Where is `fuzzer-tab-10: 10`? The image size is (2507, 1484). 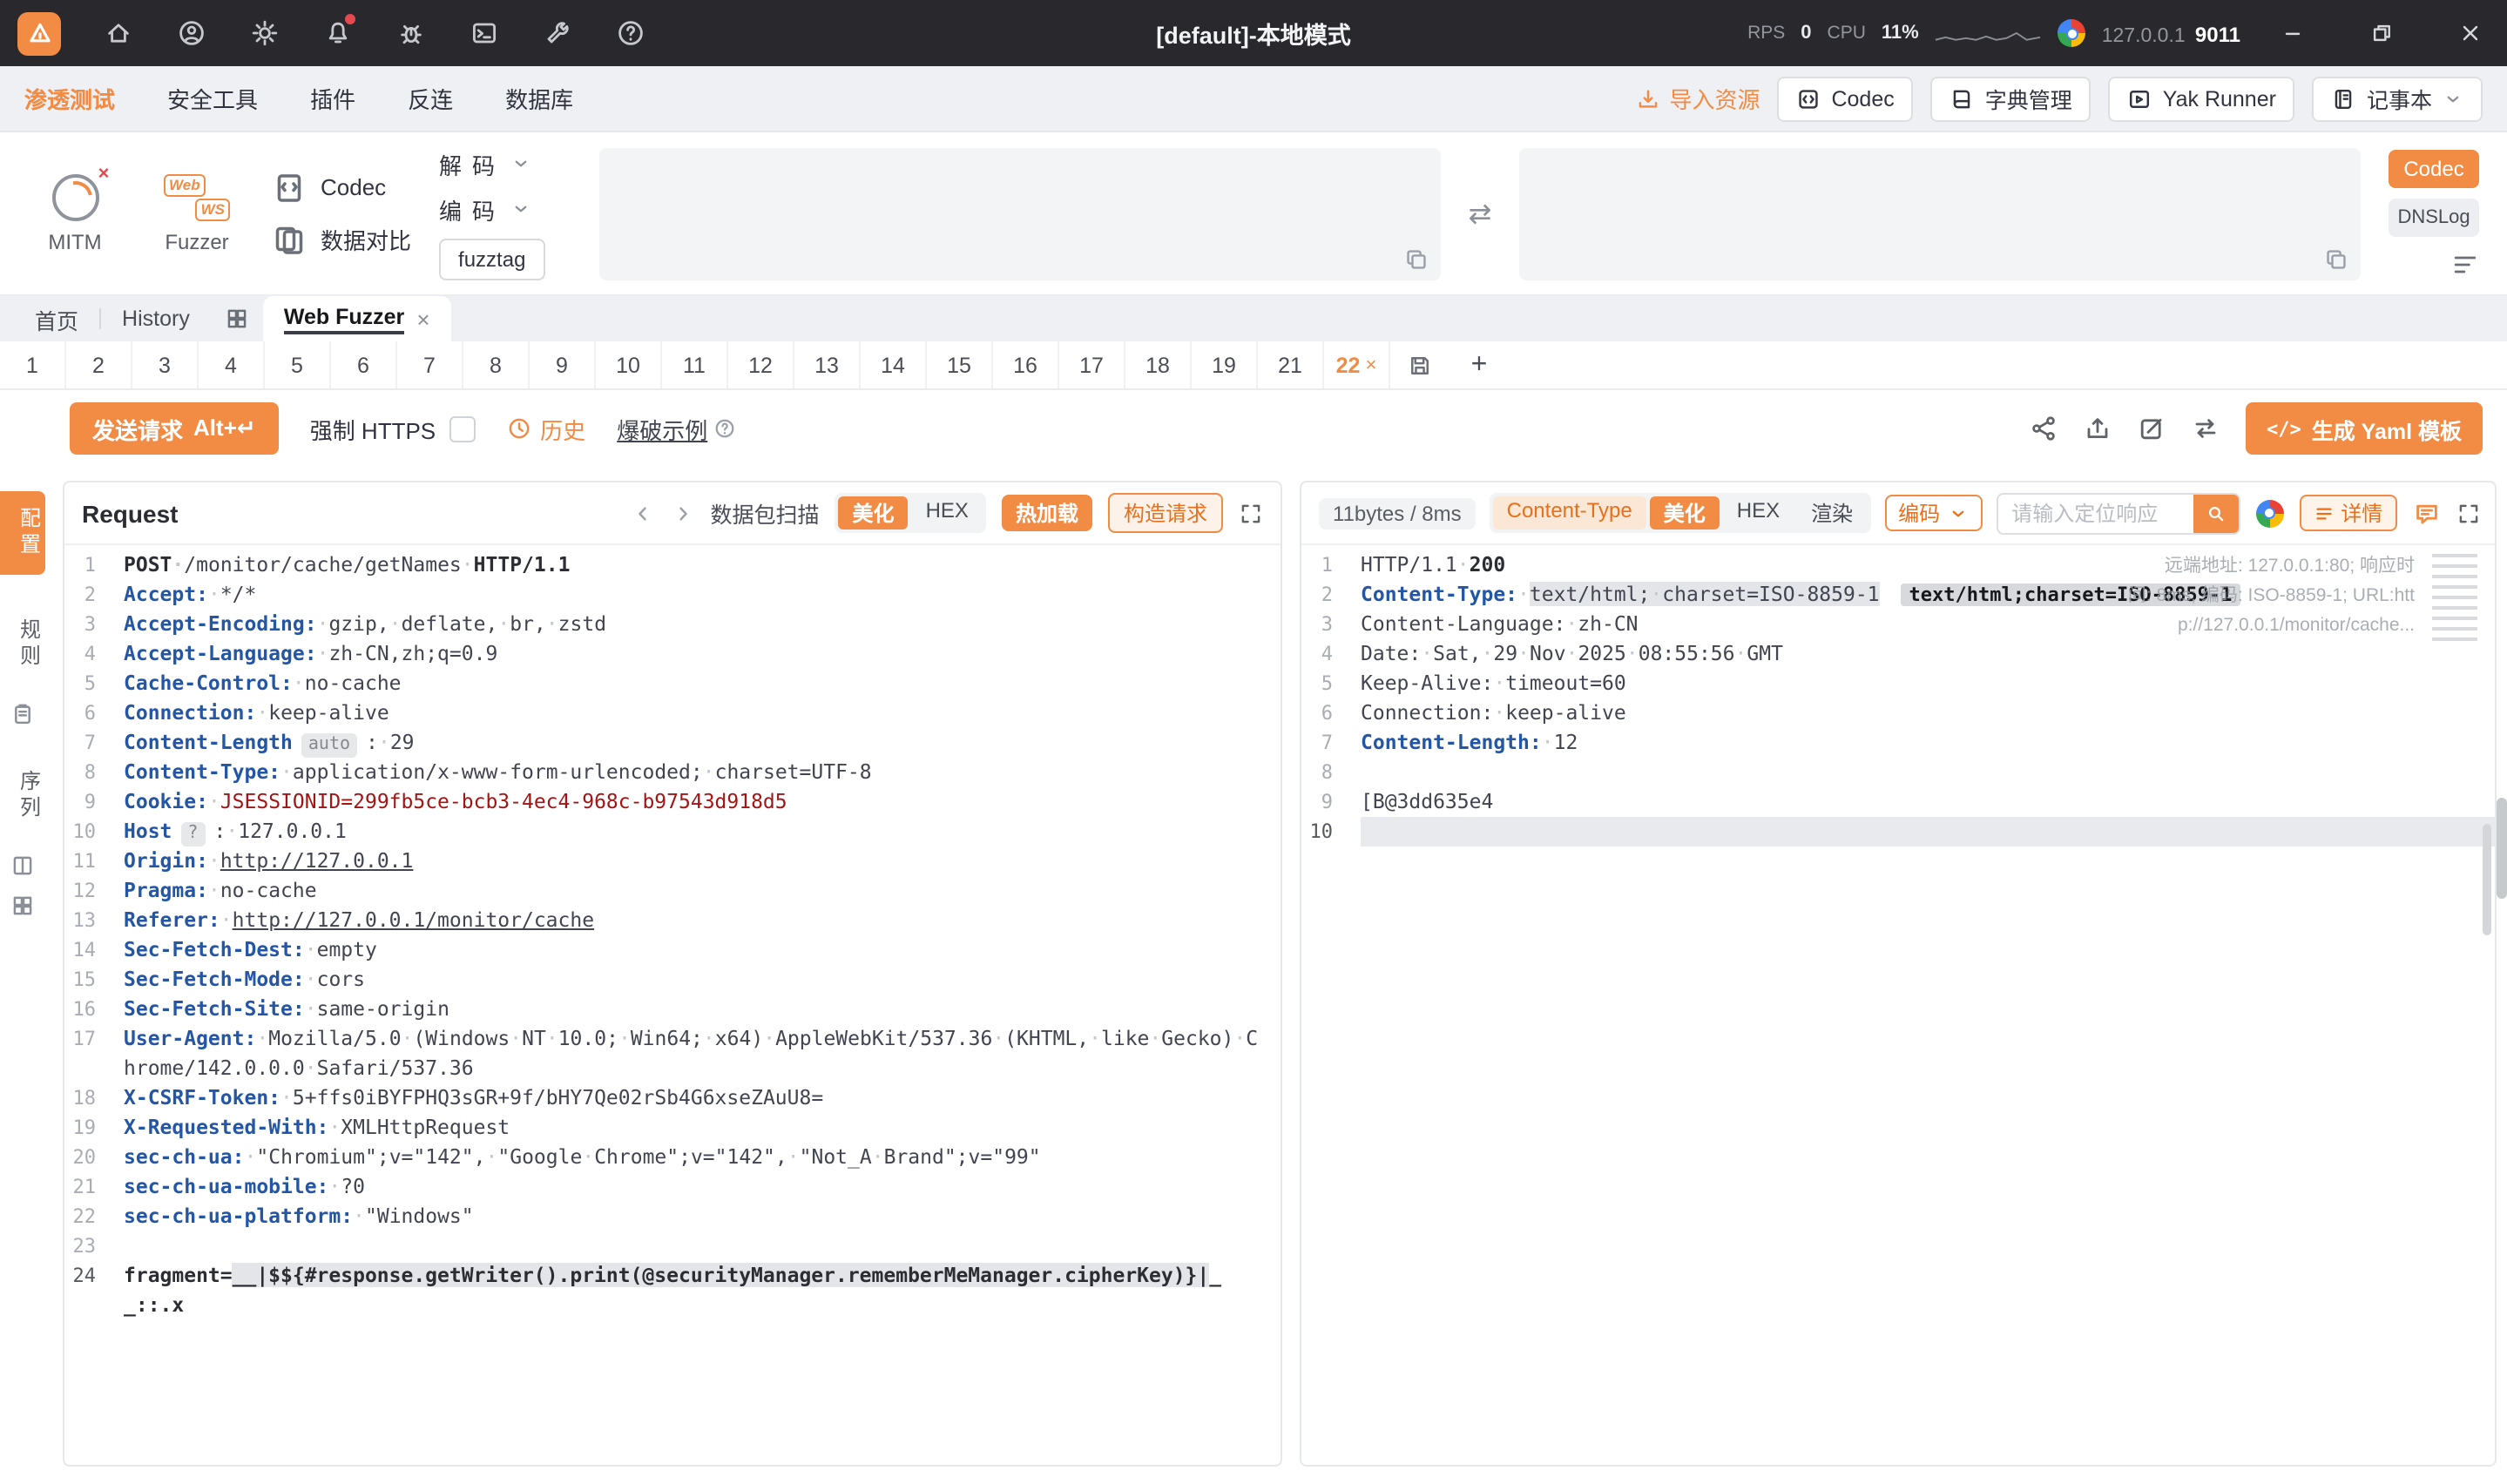
fuzzer-tab-10: 10 is located at coordinates (629, 365).